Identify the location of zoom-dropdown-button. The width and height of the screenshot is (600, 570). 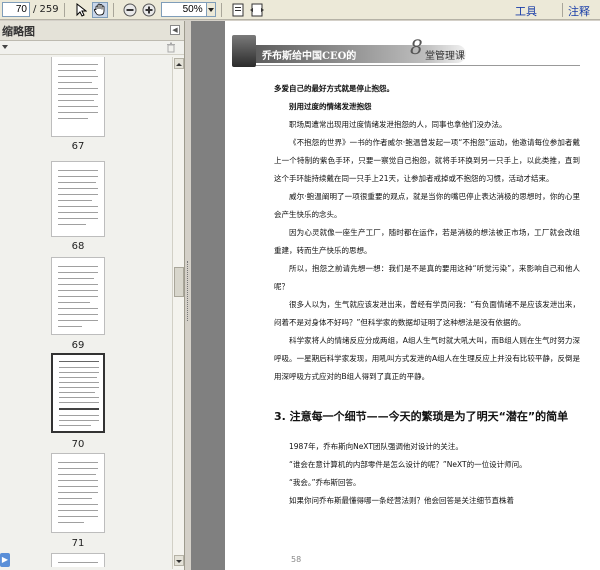
(211, 9).